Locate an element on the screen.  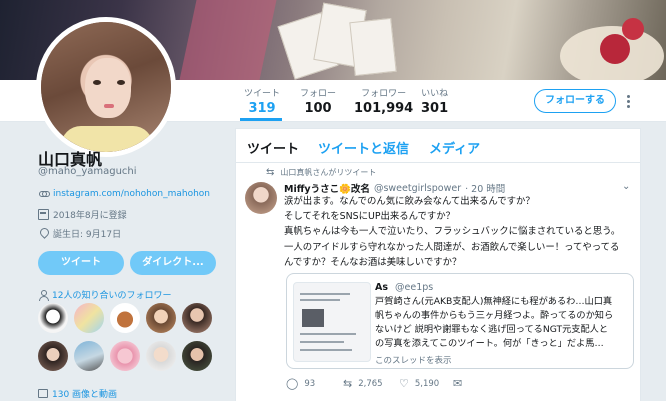
active-stat-indicator is located at coordinates (261, 119).